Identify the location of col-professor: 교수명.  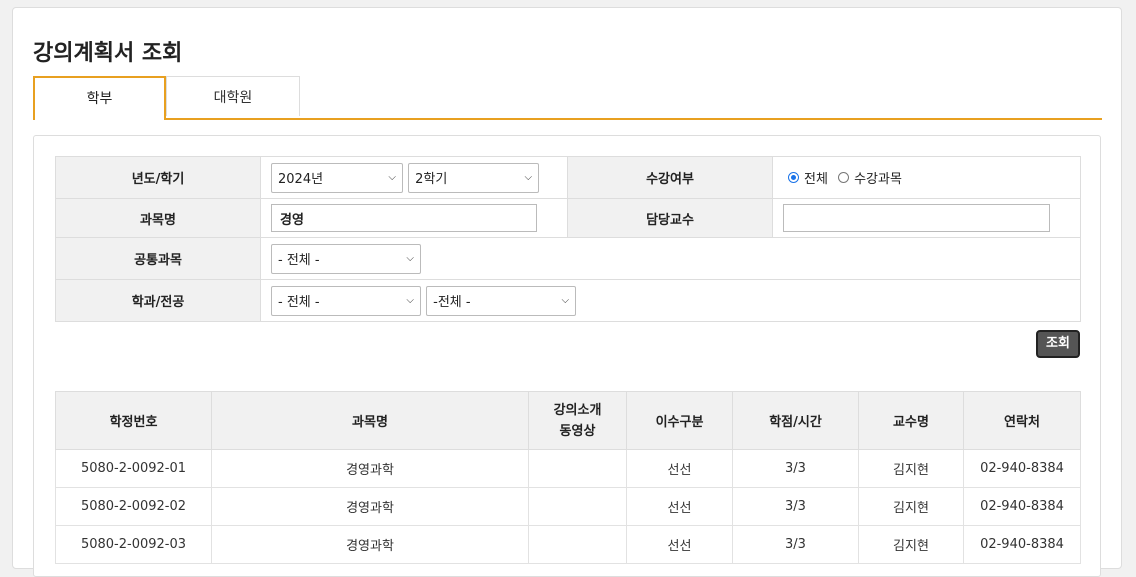
(911, 420).